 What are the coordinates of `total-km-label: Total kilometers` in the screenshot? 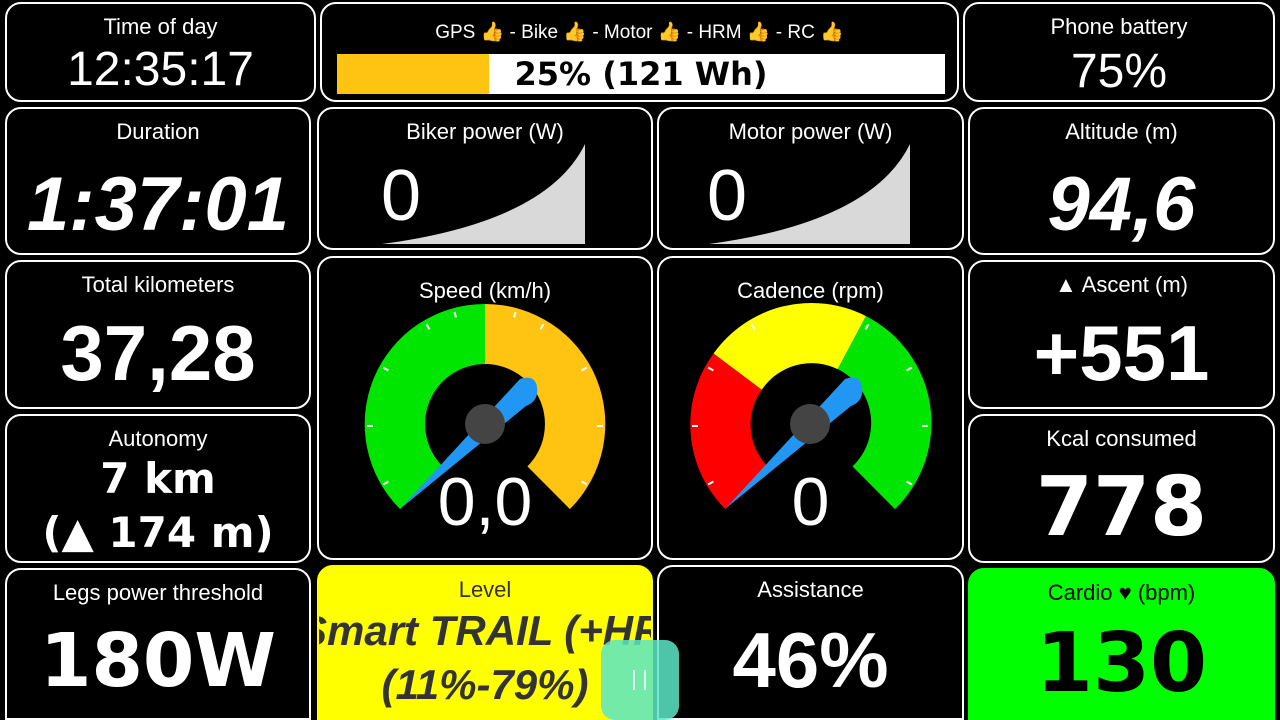 It's located at (158, 284).